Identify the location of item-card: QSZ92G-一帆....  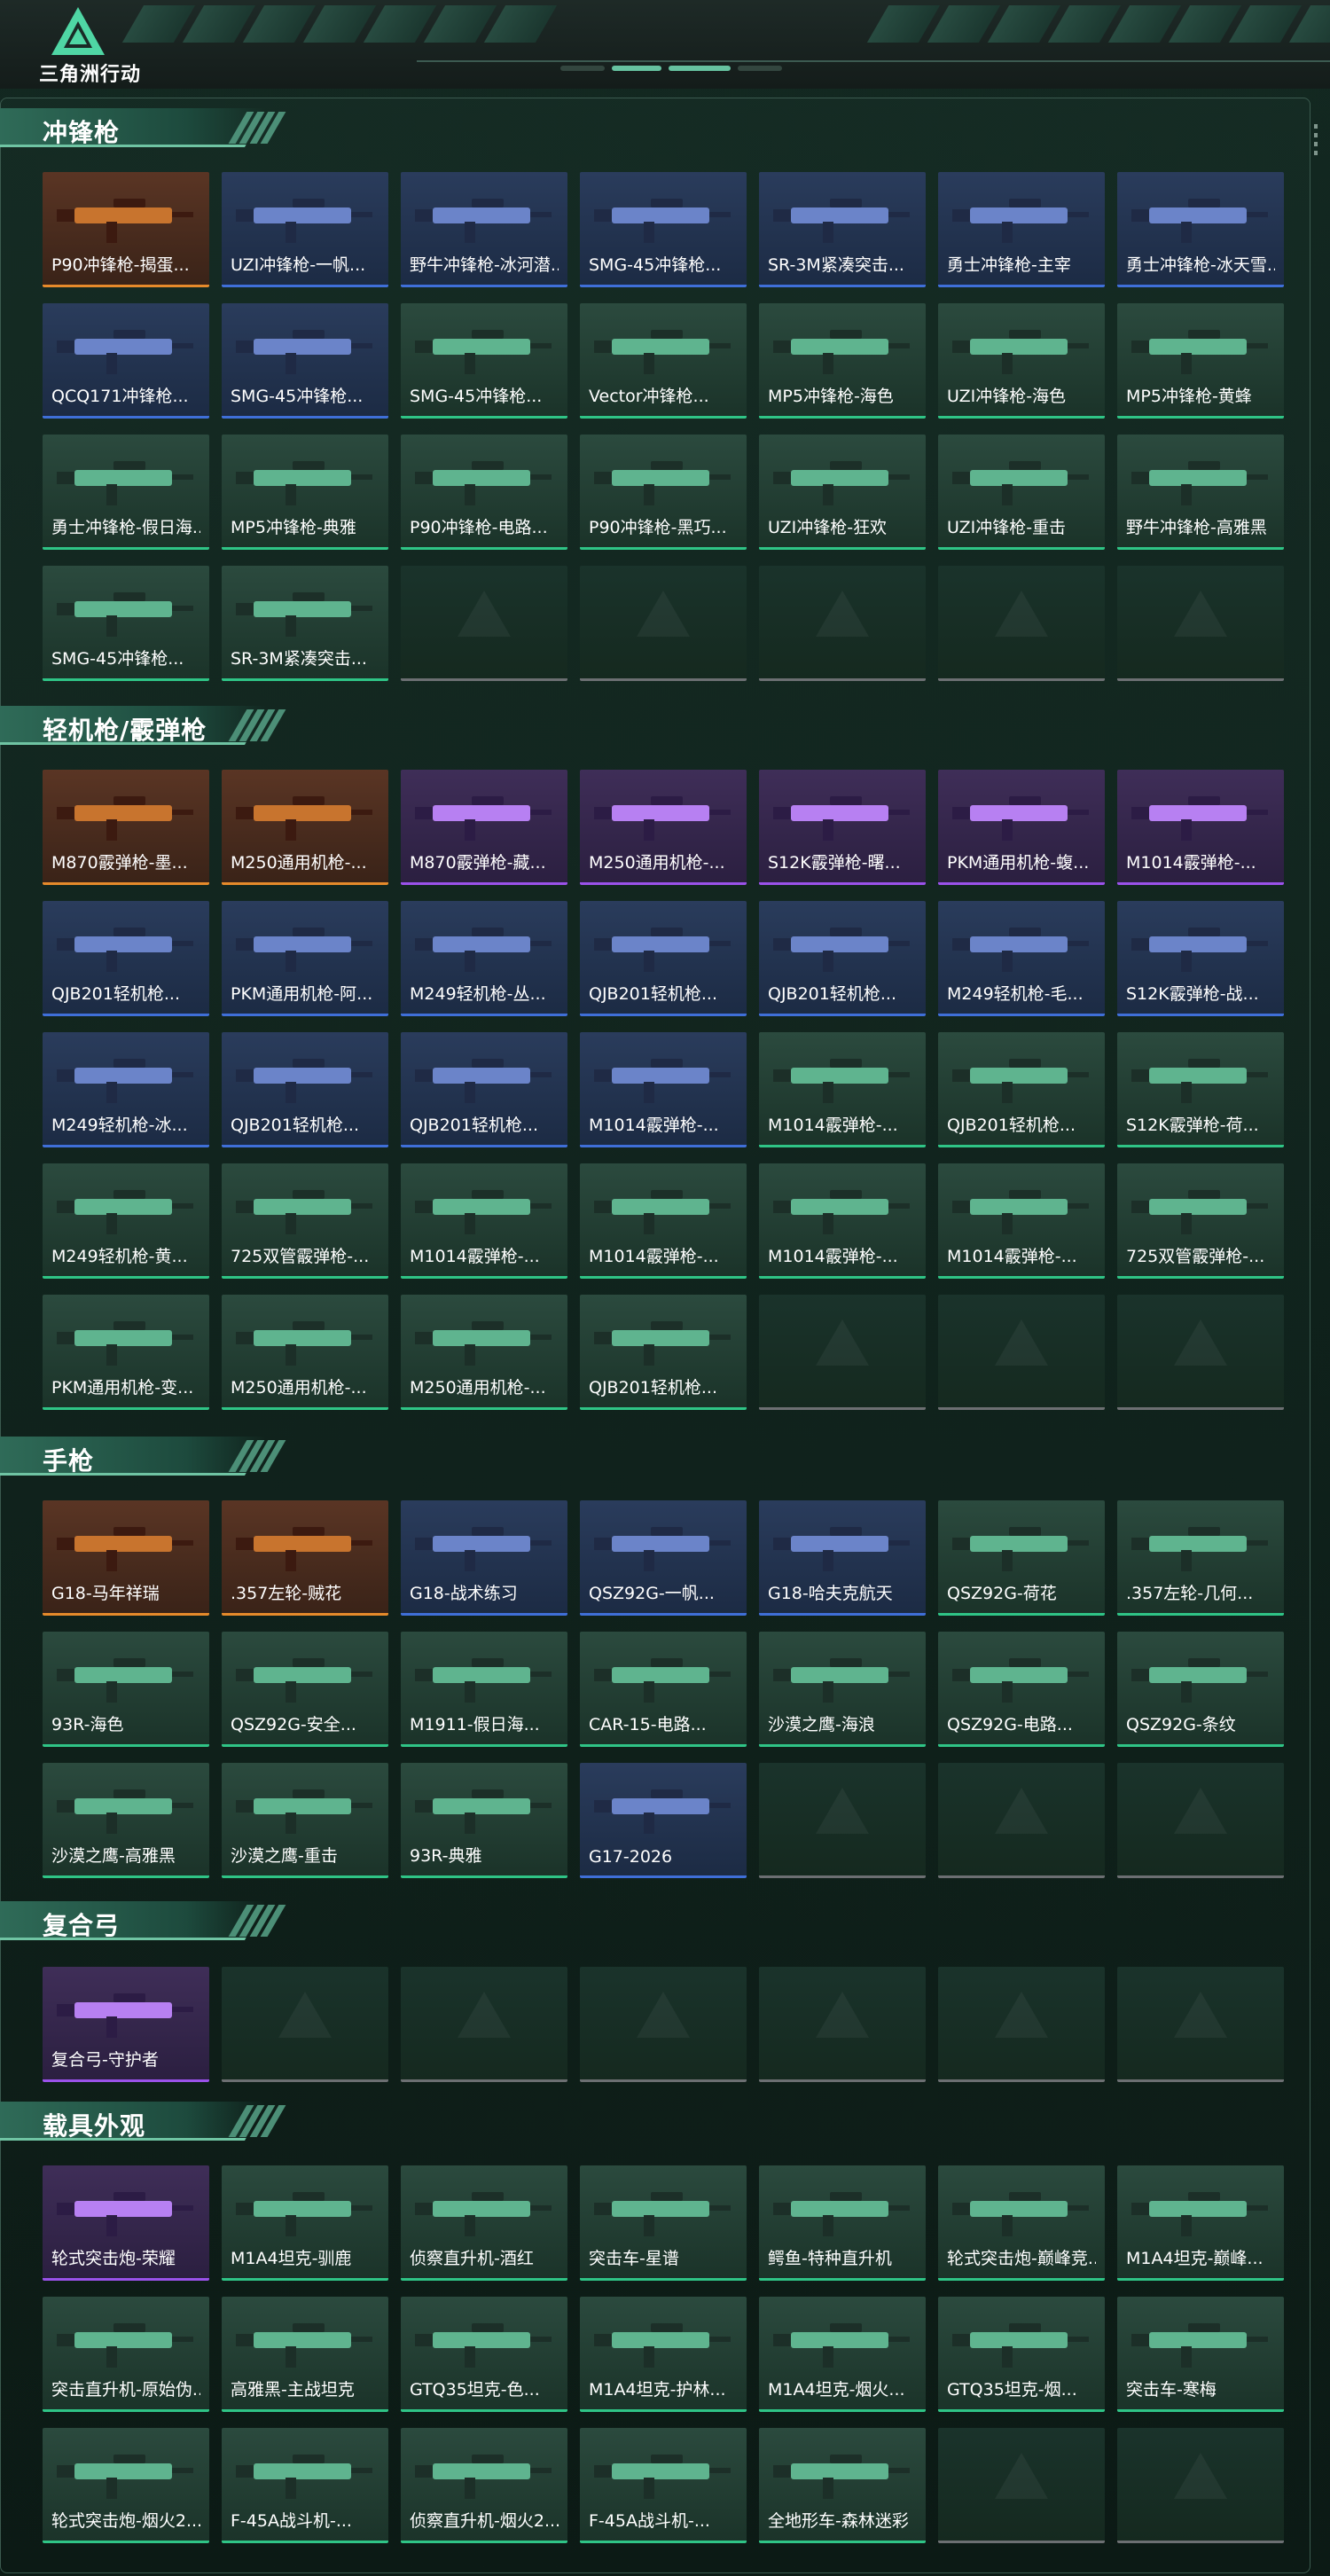
(664, 1558).